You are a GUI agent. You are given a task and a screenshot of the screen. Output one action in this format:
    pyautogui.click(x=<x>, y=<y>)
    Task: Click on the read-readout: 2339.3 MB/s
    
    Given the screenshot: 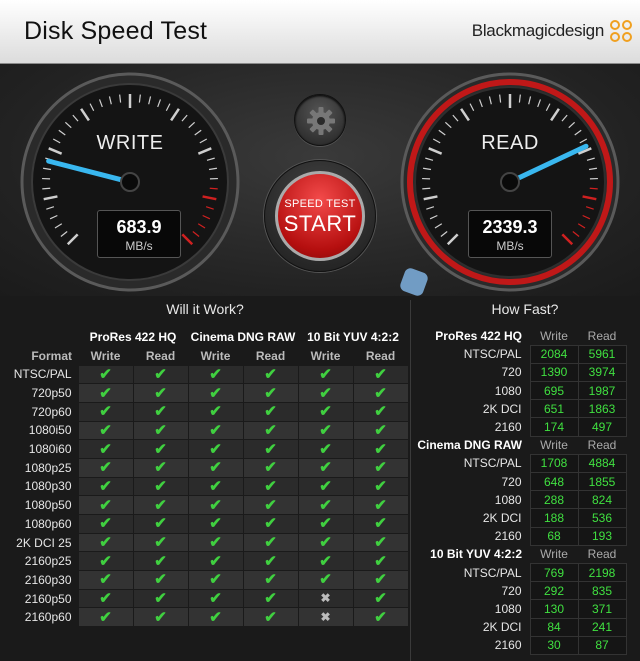 What is the action you would take?
    pyautogui.click(x=510, y=234)
    